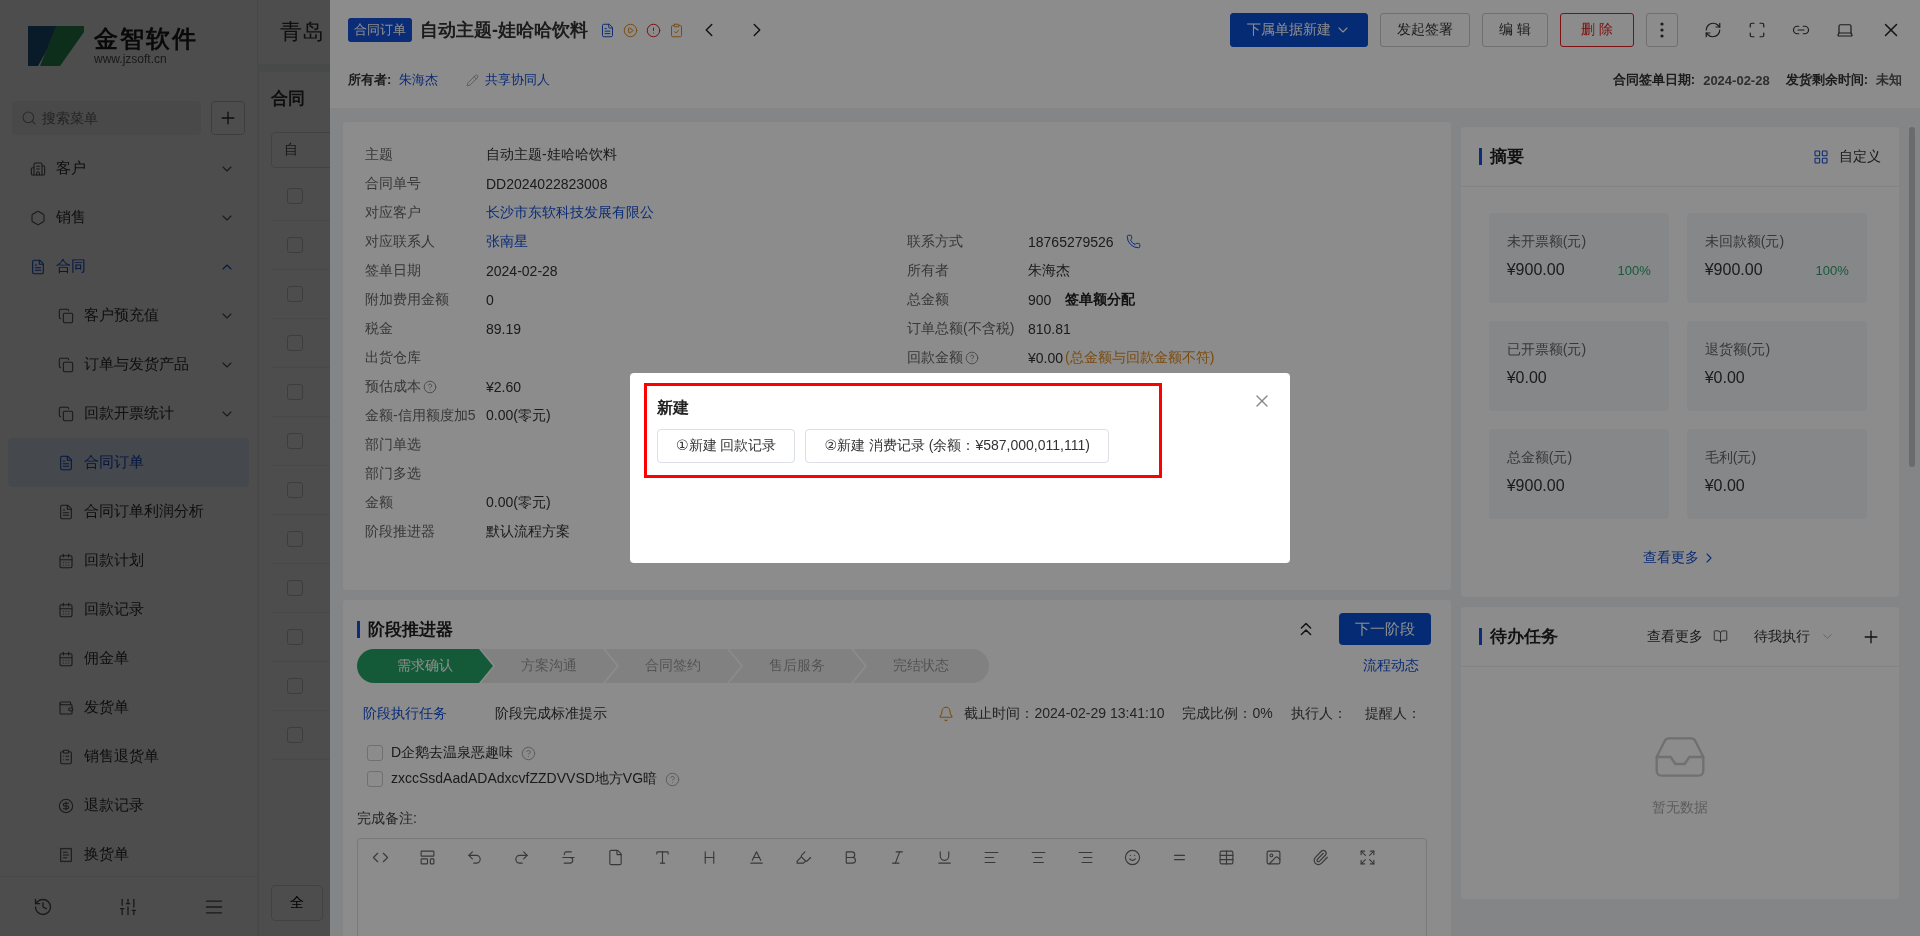 This screenshot has height=936, width=1920. I want to click on laptop-icon, so click(1845, 30).